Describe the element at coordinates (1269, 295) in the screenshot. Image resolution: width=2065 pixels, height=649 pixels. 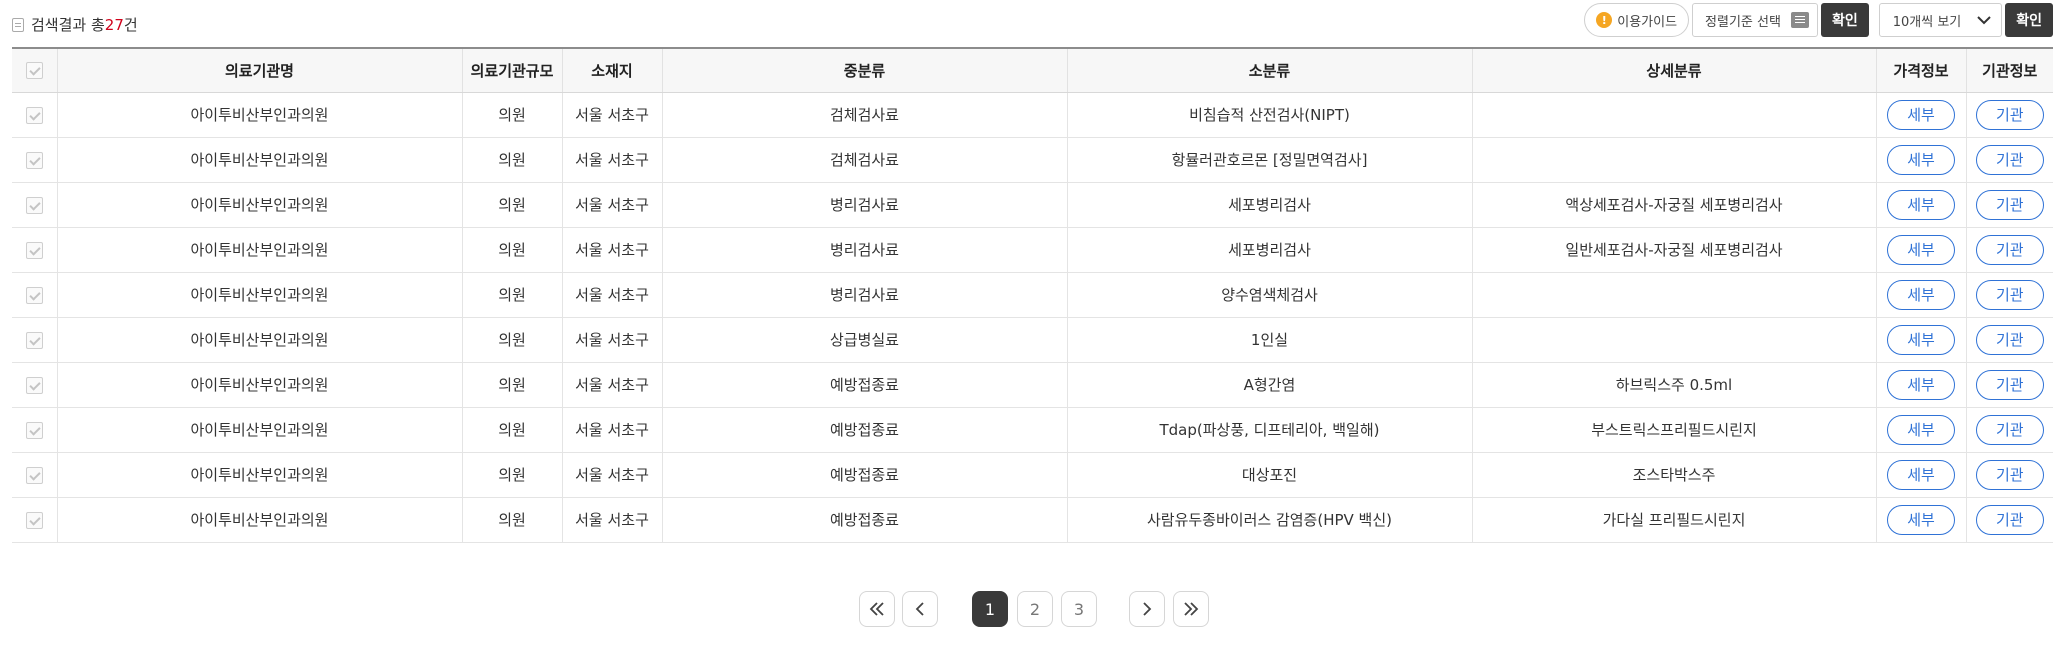
I see `sub-category-cell: 양수염색체검사` at that location.